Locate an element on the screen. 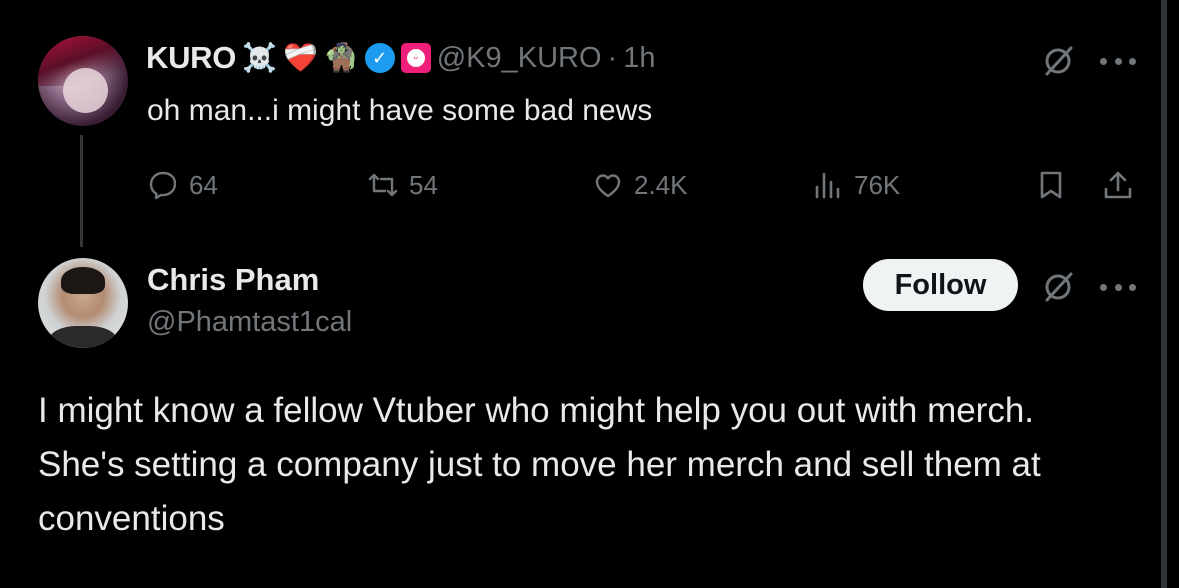 Image resolution: width=1179 pixels, height=588 pixels. bookmark-icon is located at coordinates (1051, 185).